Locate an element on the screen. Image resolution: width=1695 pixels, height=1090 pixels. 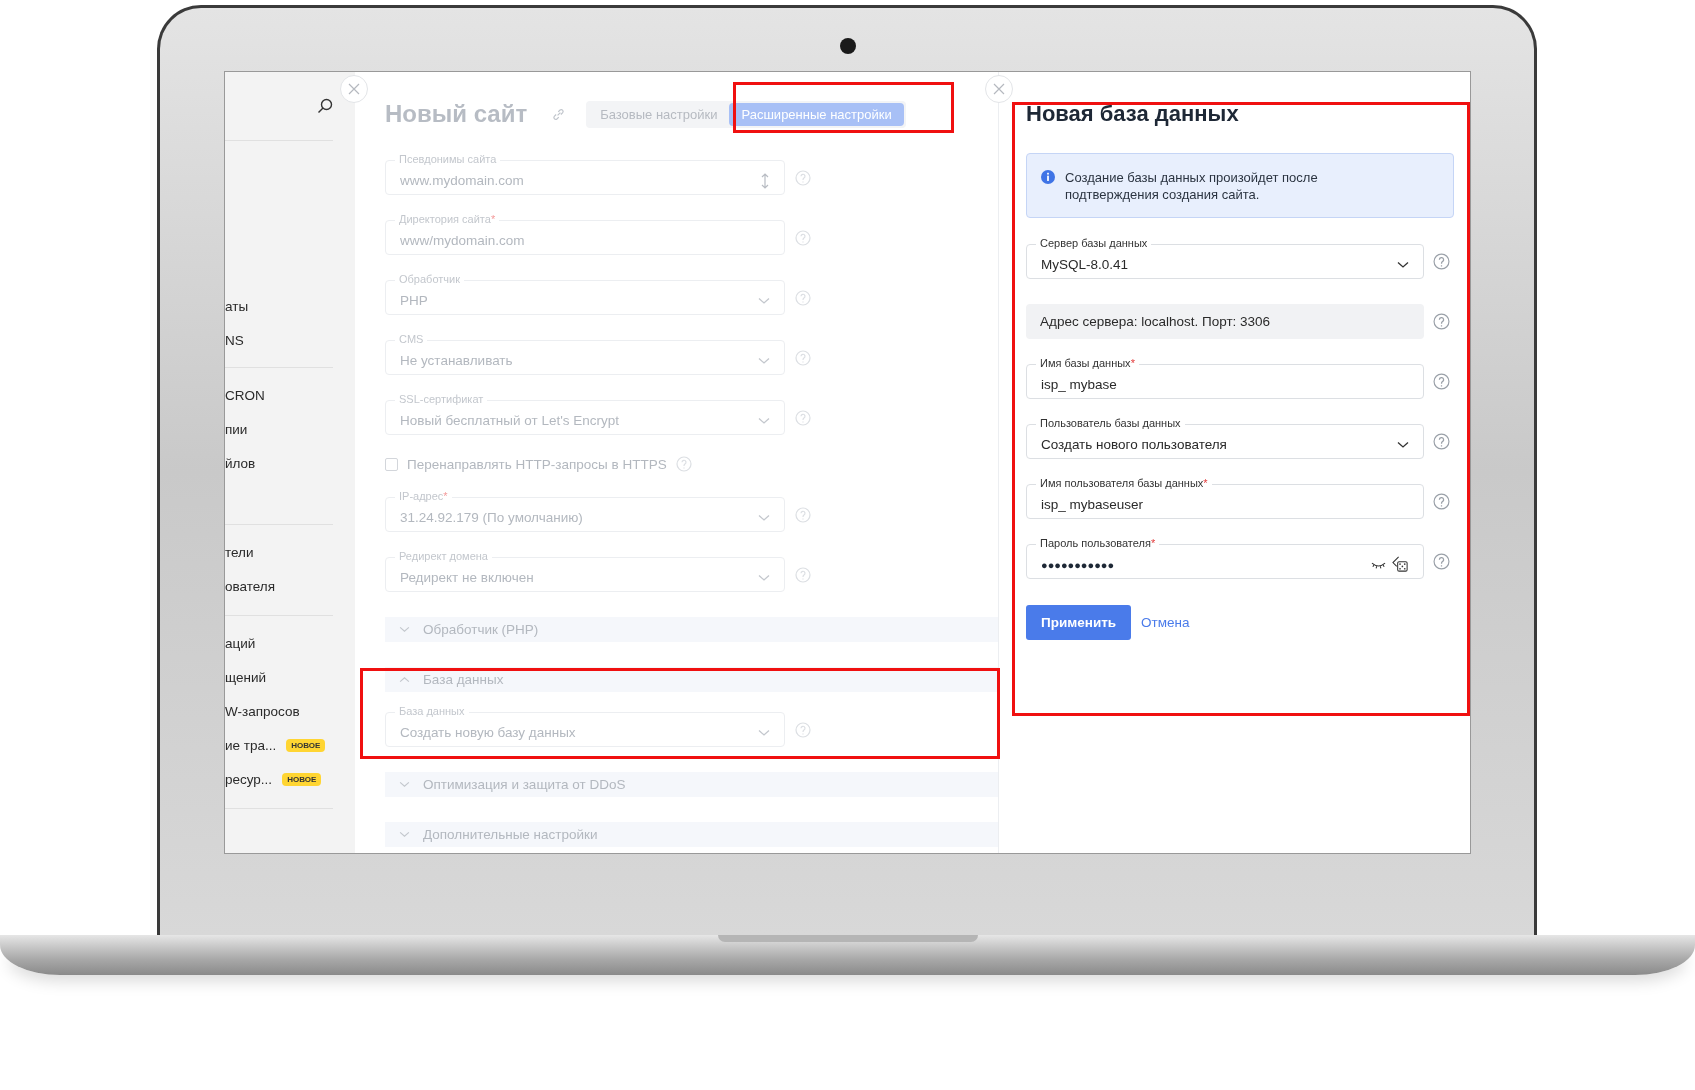
sidebar-item: аций is located at coordinates (240, 643).